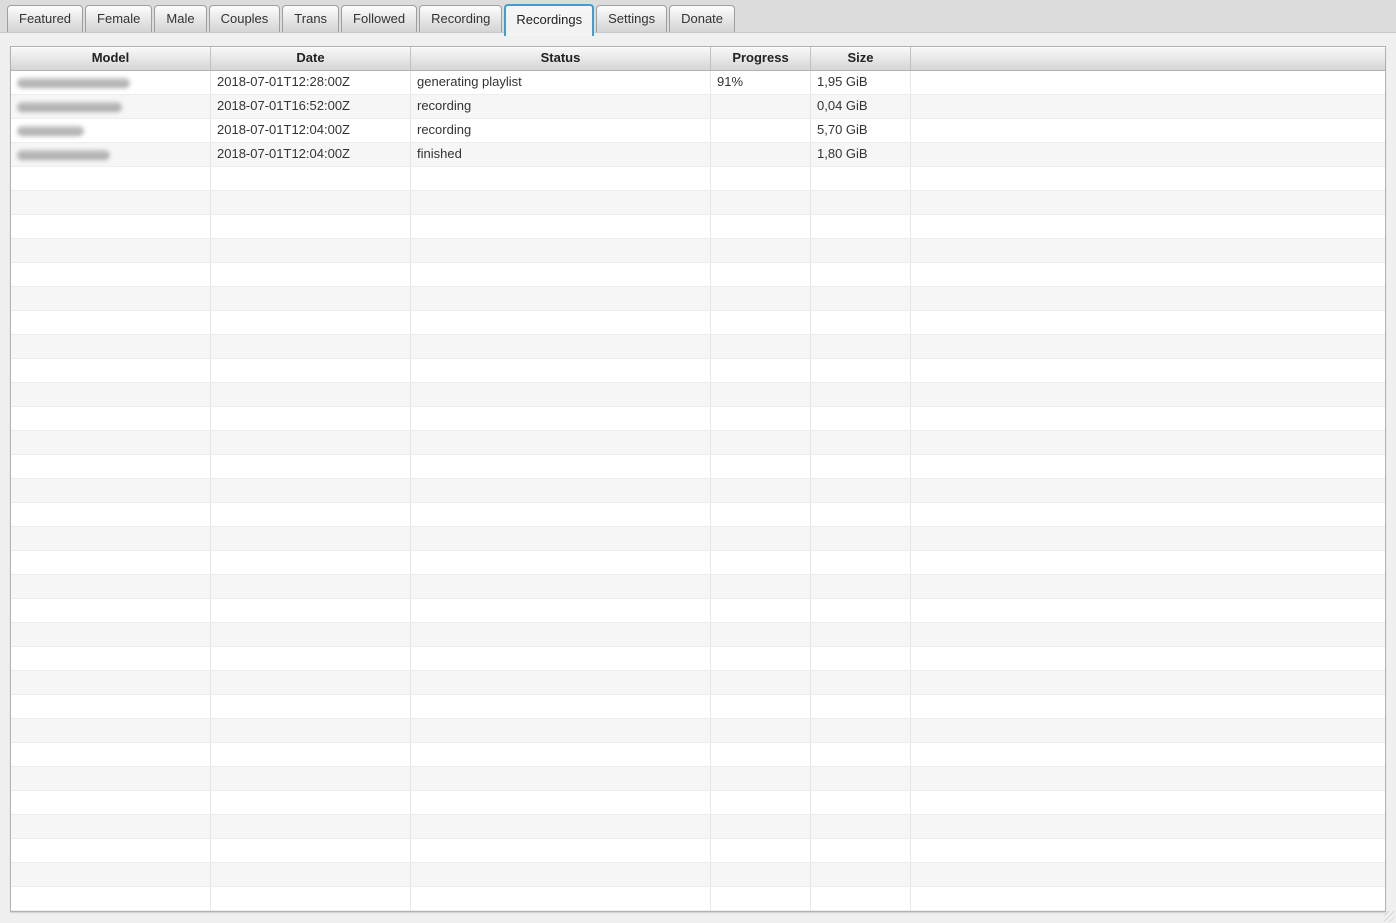 Image resolution: width=1396 pixels, height=923 pixels. Describe the element at coordinates (244, 18) in the screenshot. I see `tab-couples: Couples` at that location.